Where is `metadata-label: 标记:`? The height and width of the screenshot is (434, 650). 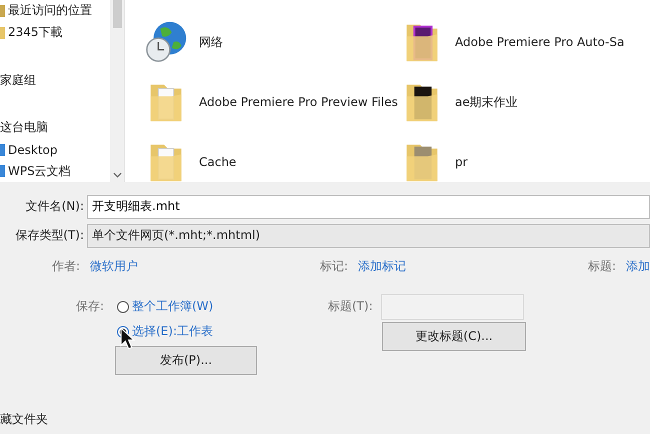 metadata-label: 标记: is located at coordinates (334, 266).